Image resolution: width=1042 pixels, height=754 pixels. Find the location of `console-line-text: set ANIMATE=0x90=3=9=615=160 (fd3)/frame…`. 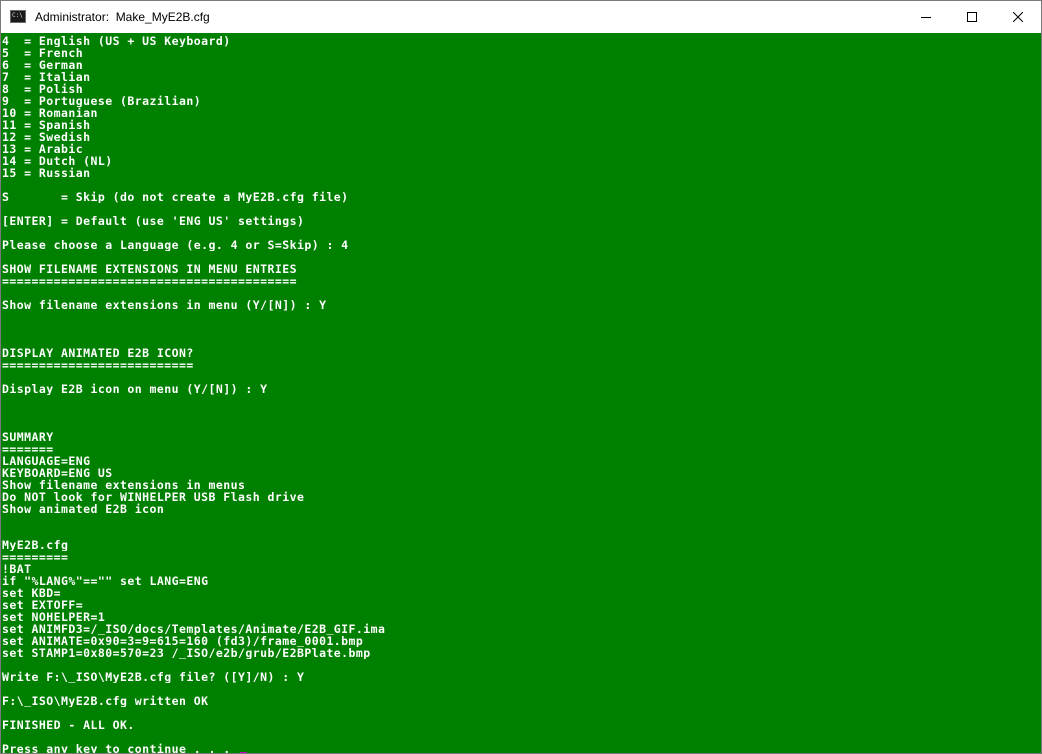

console-line-text: set ANIMATE=0x90=3=9=615=160 (fd3)/frame… is located at coordinates (183, 641).